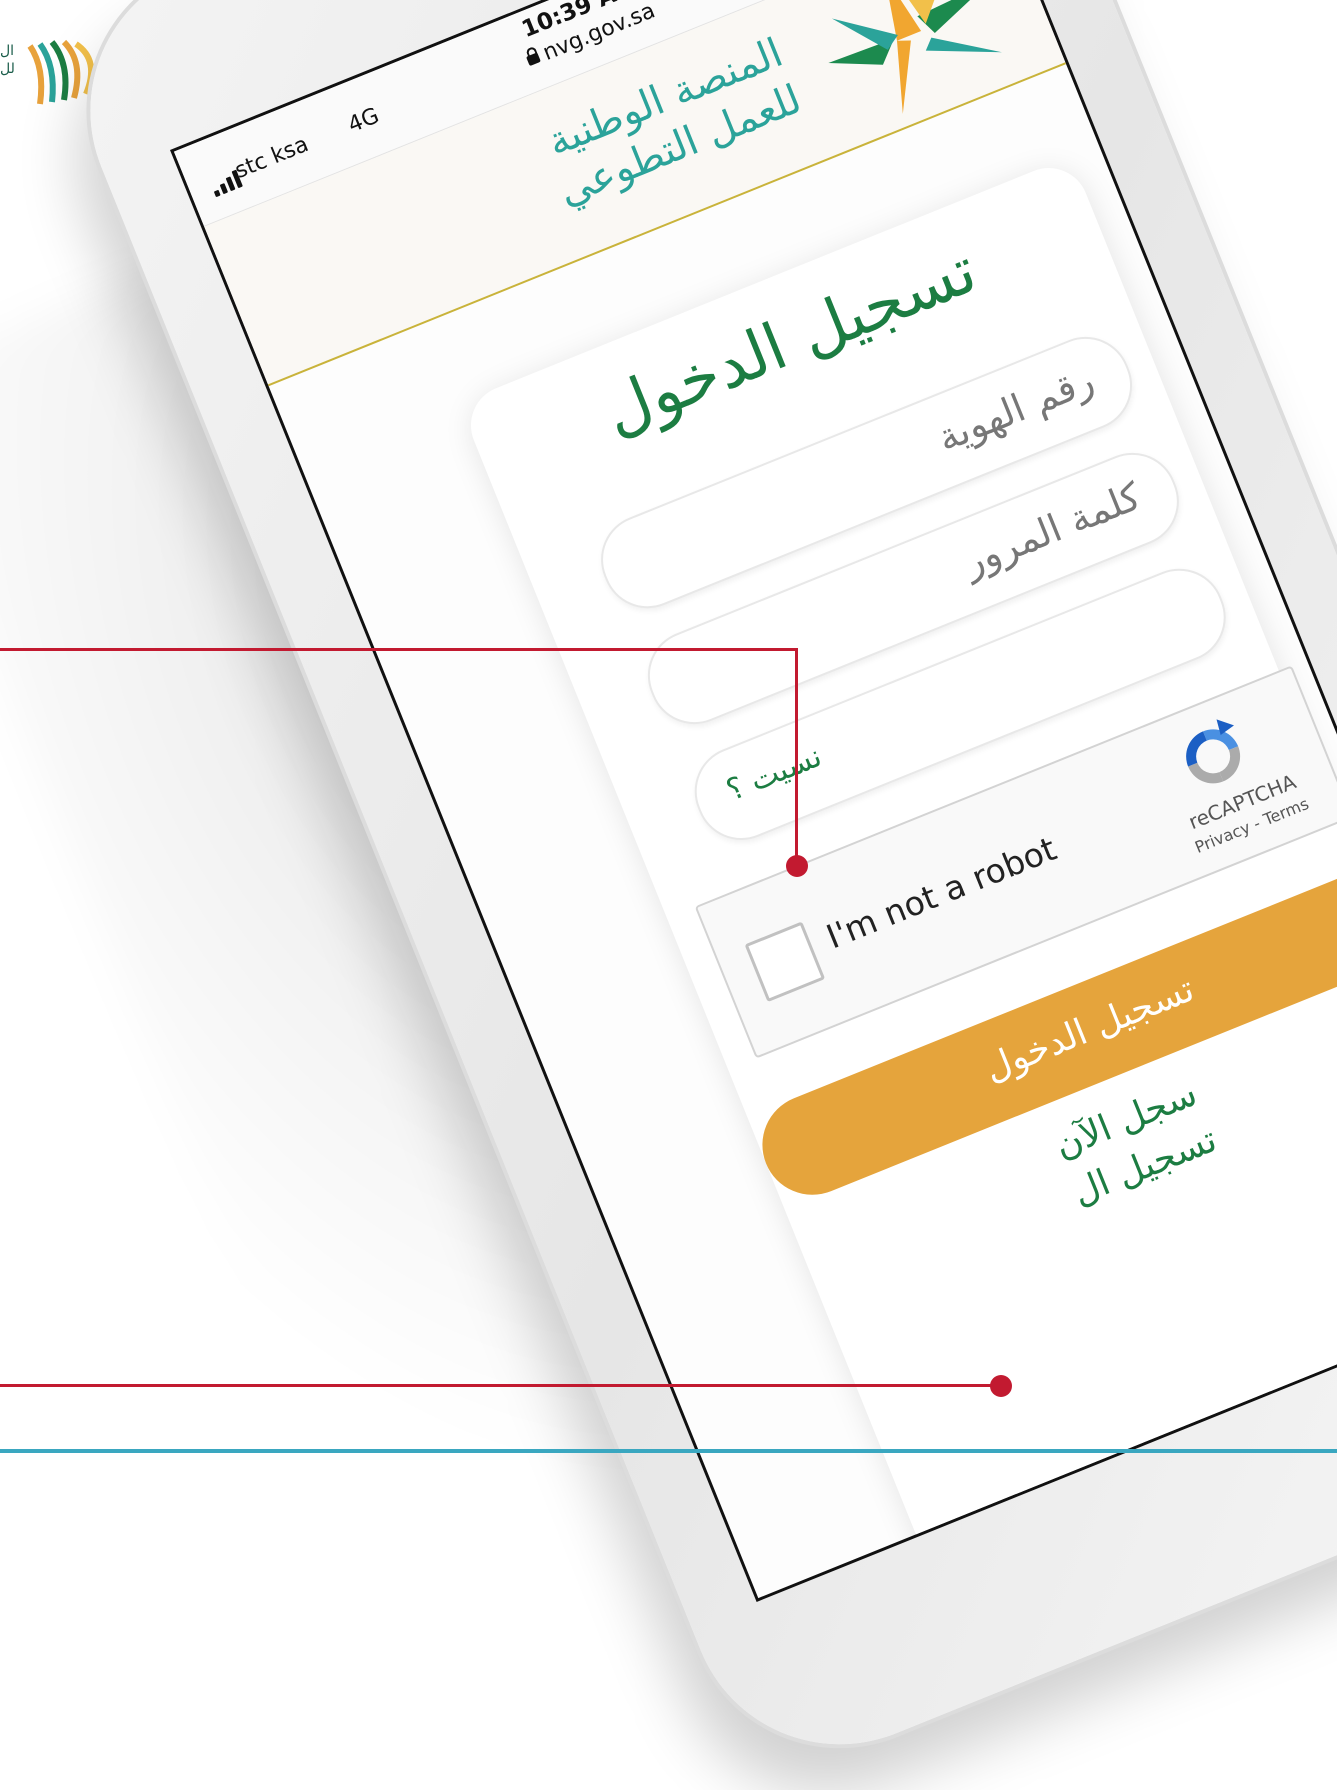  I want to click on annotation-line-top-vertical, so click(796, 757).